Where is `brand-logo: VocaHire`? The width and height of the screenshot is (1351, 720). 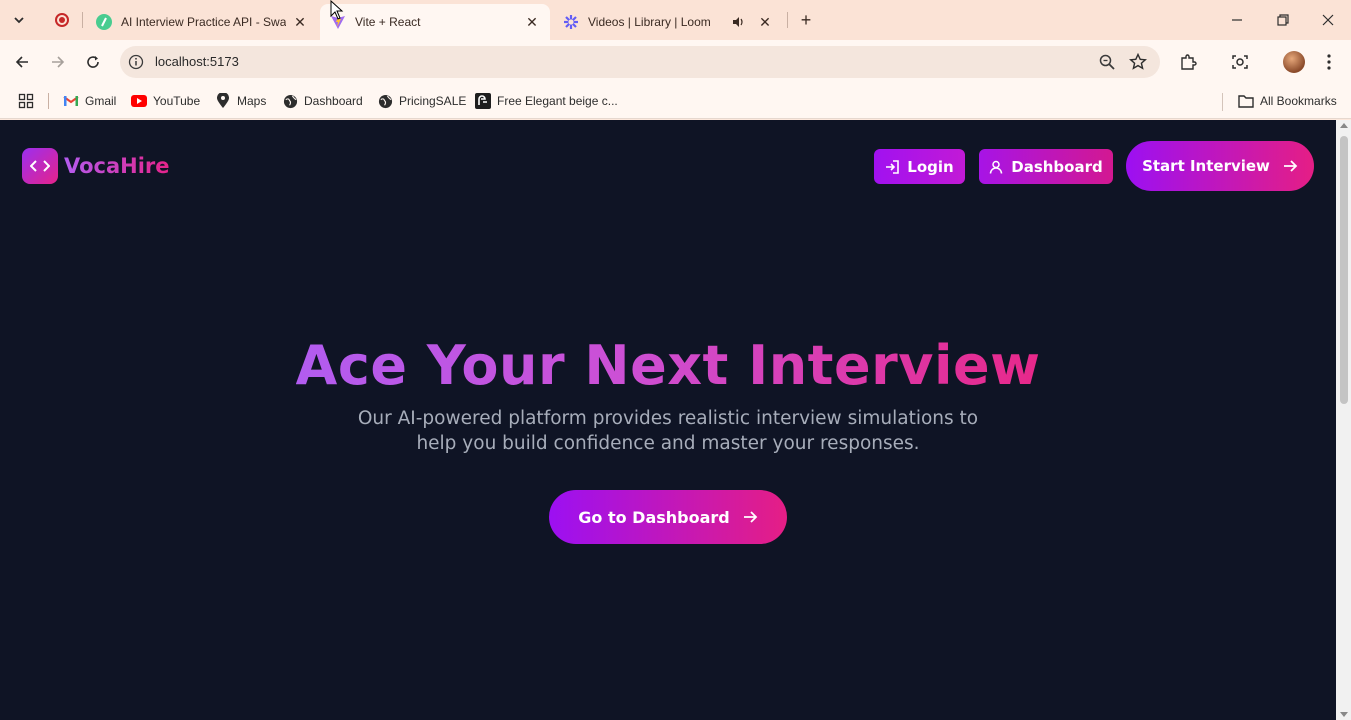
brand-logo: VocaHire is located at coordinates (96, 166).